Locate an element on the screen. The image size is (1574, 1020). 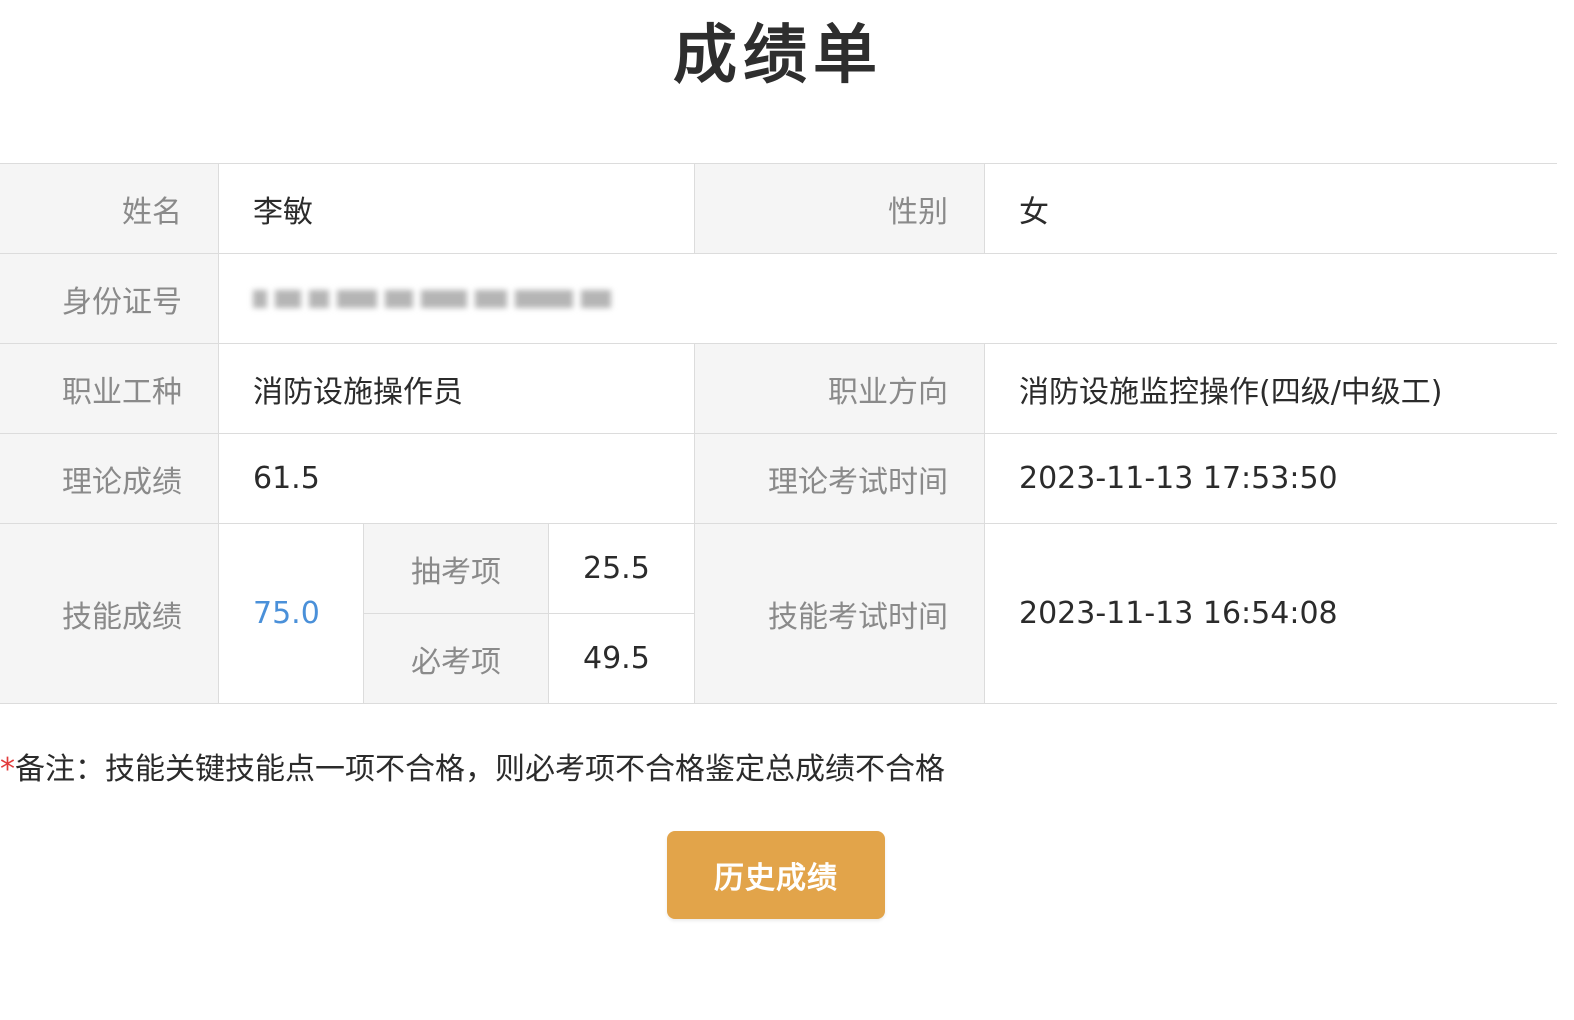
skill-time-value: 2023-11-13 16:54:08 is located at coordinates (1270, 614).